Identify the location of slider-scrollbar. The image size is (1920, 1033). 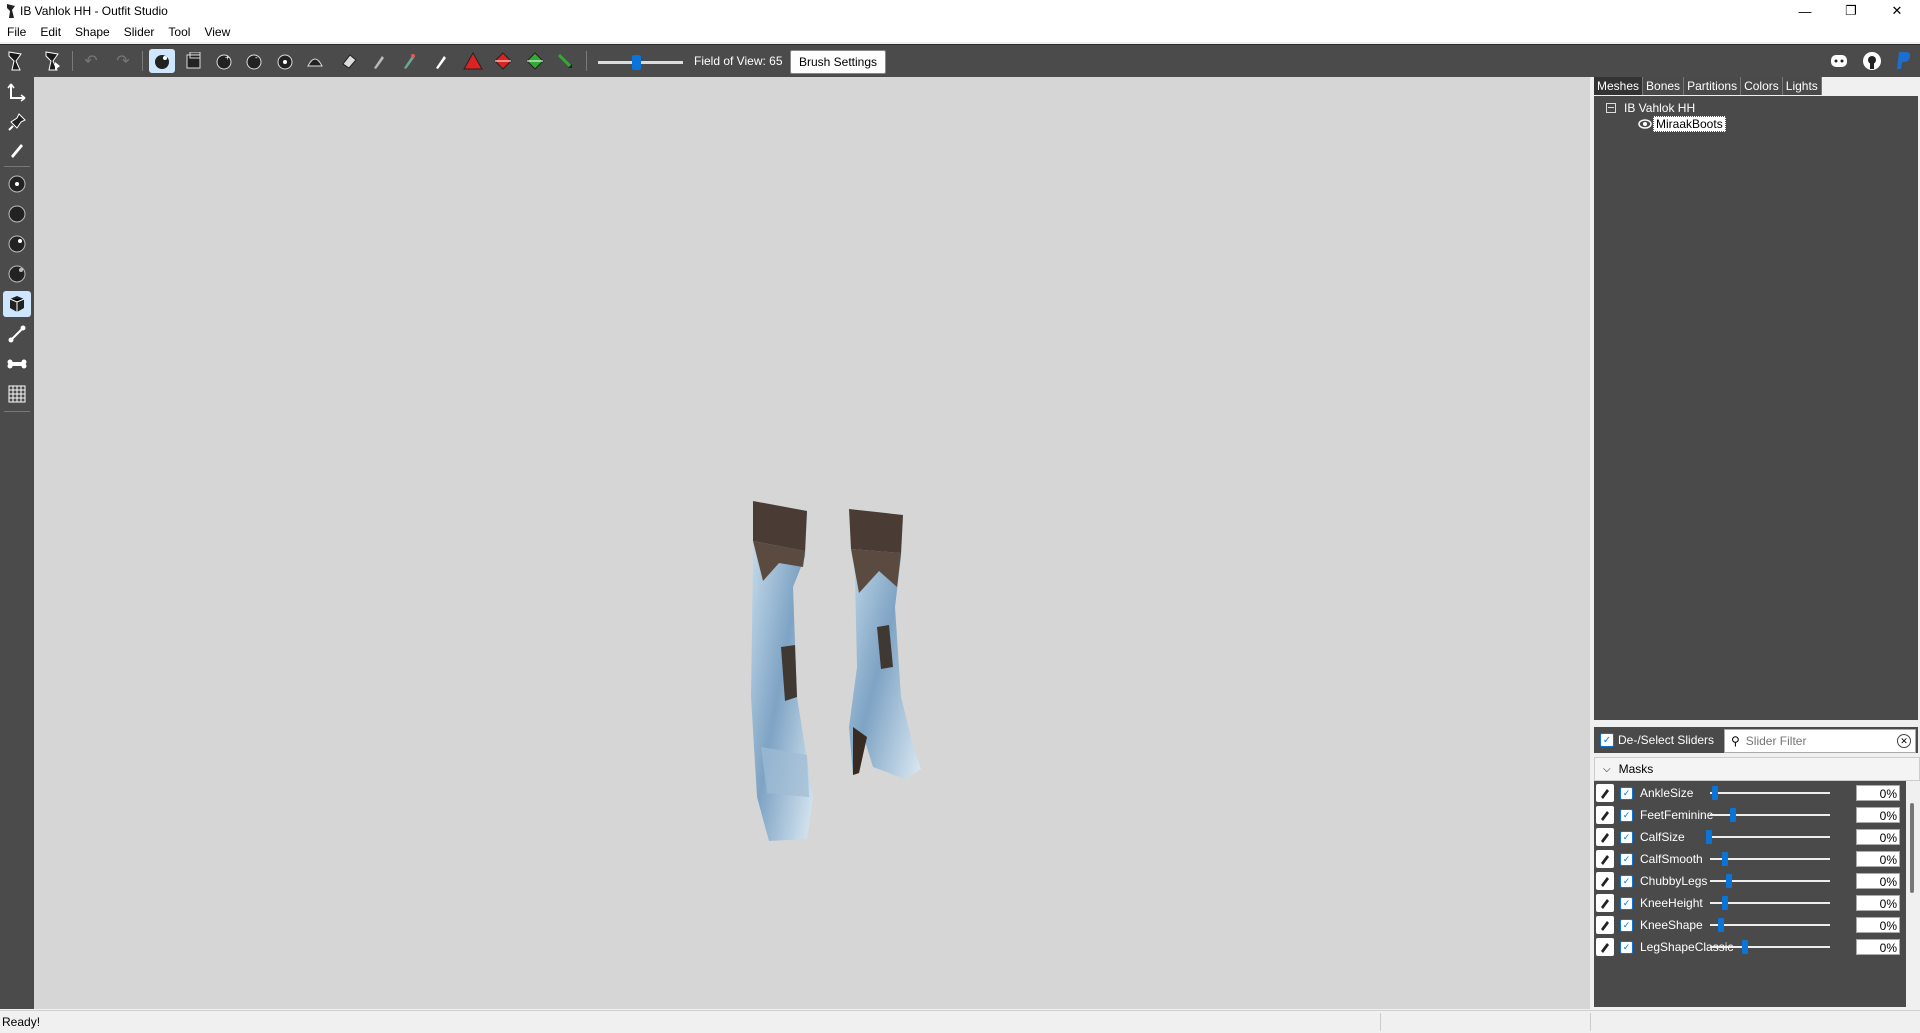
(1912, 894).